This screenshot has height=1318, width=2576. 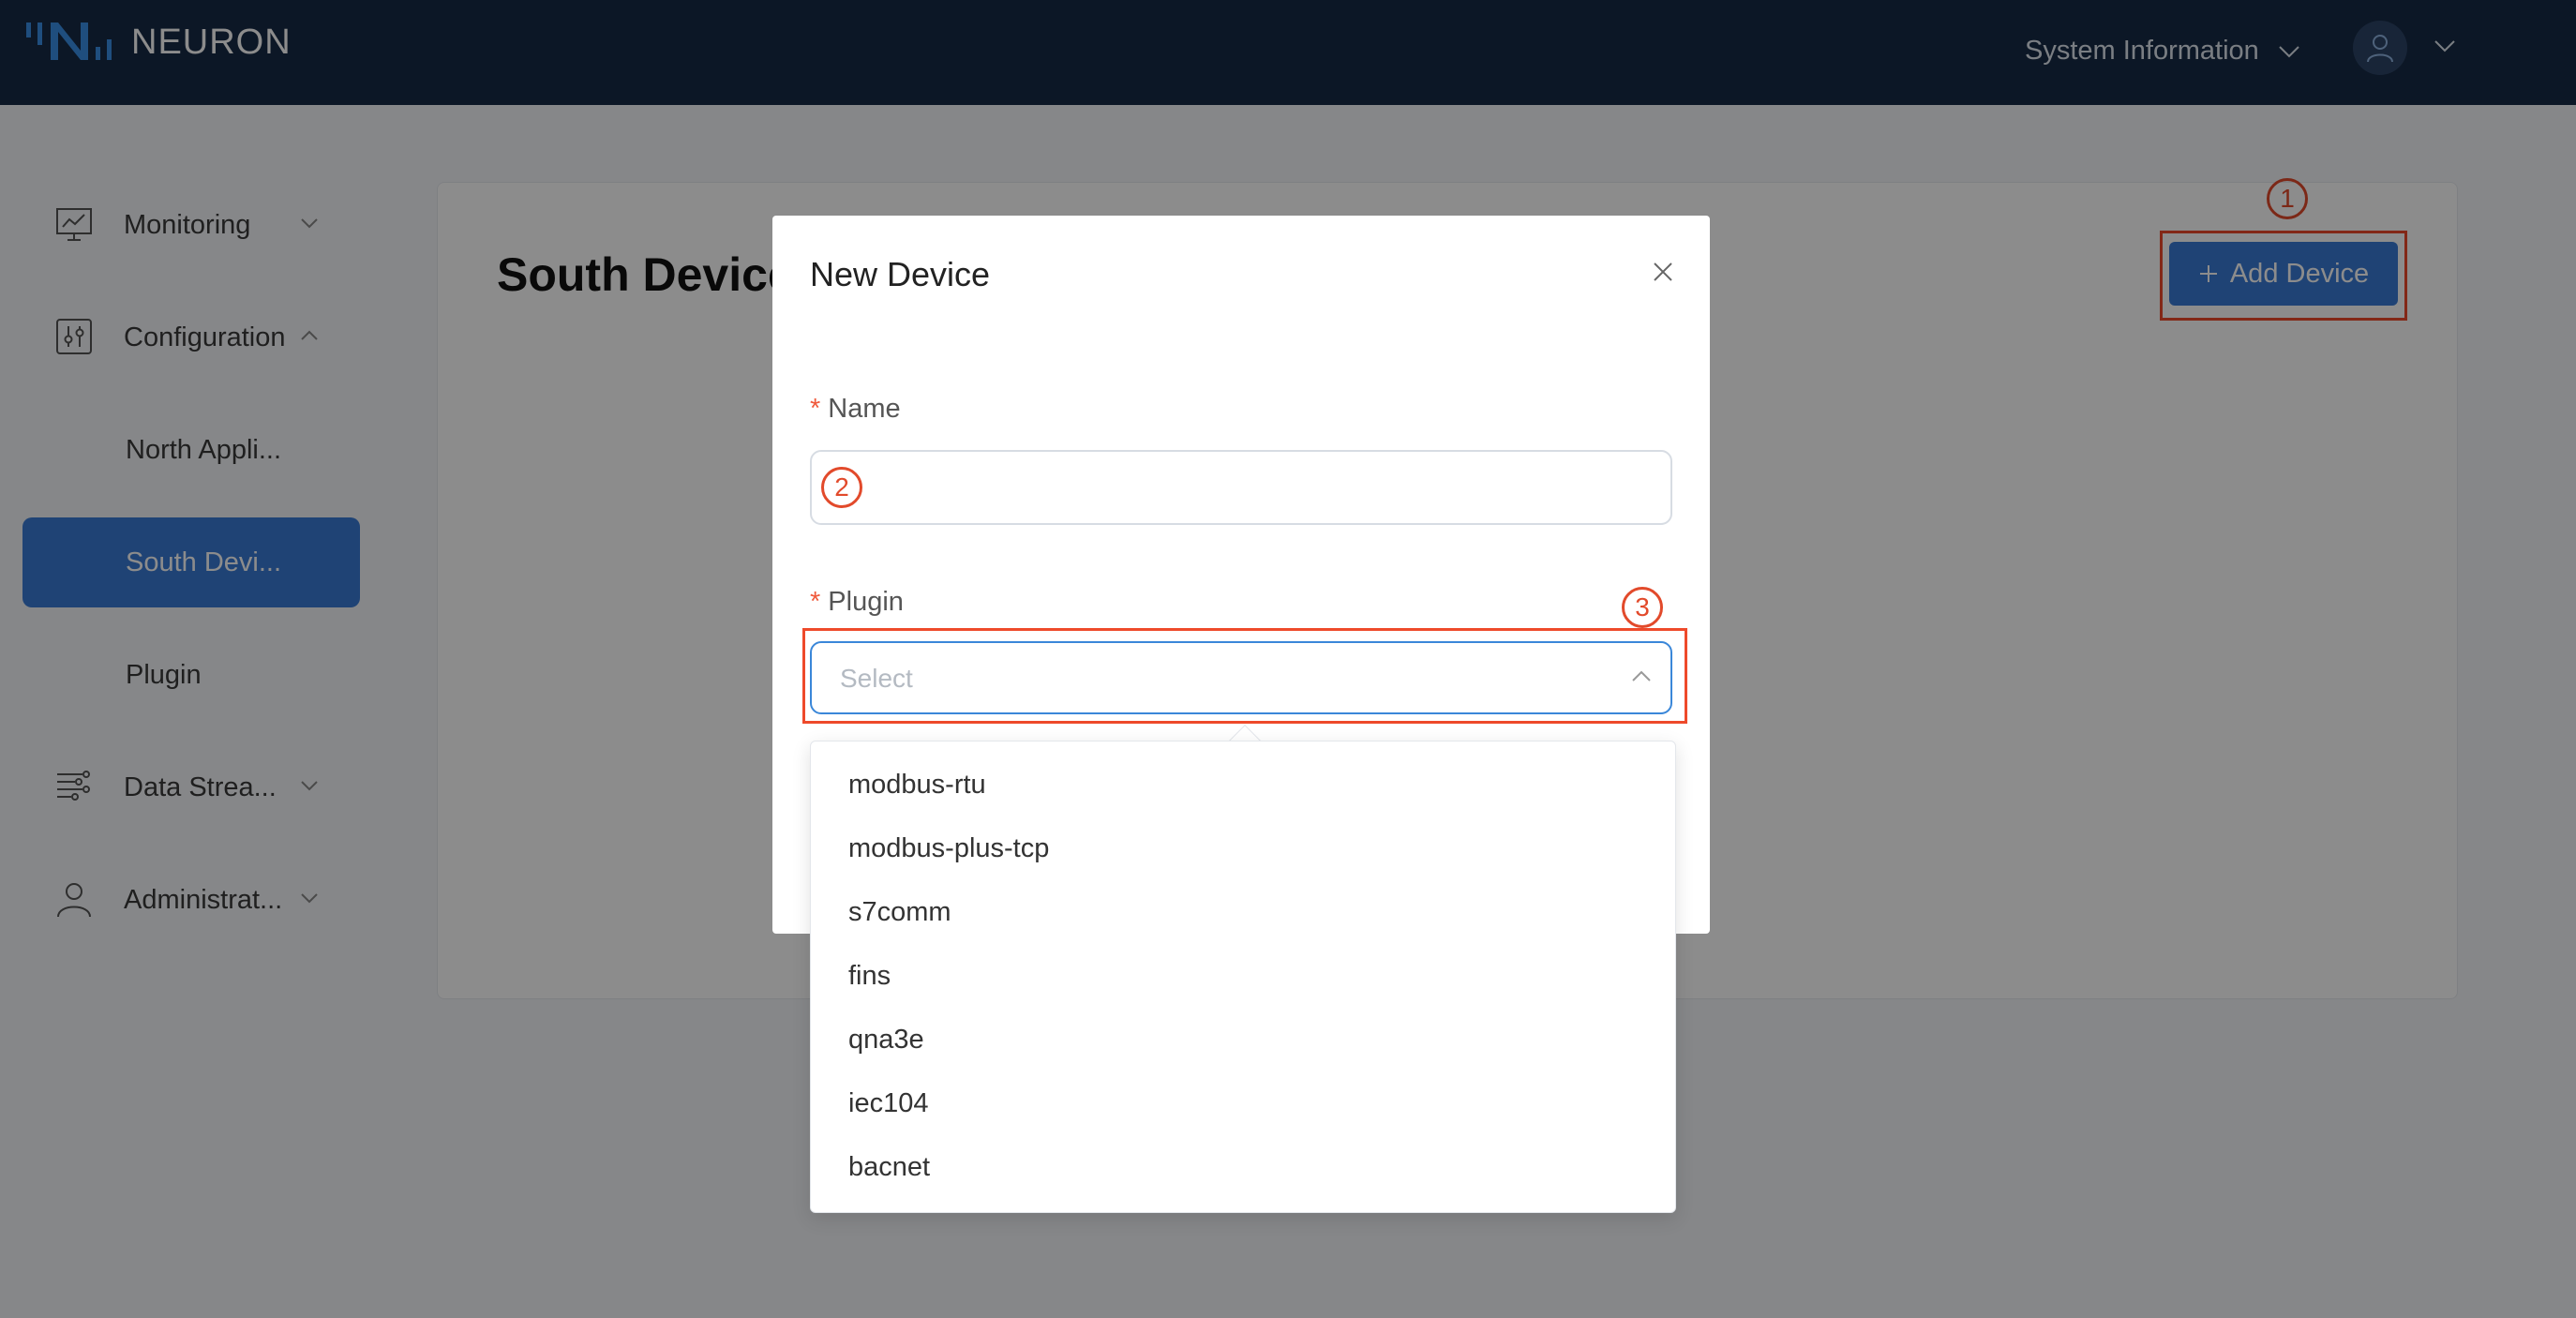 I want to click on plugin-select-placeholder: Select, so click(x=877, y=678).